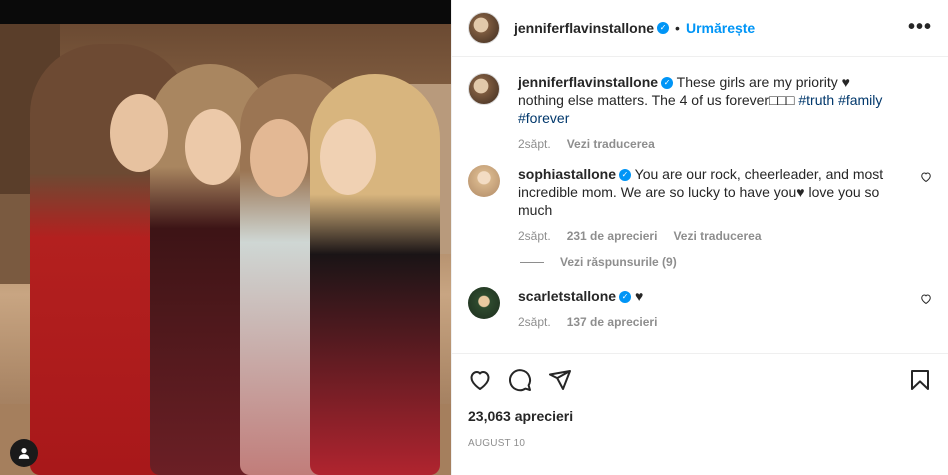  Describe the element at coordinates (920, 27) in the screenshot. I see `more-options-icon: •••` at that location.